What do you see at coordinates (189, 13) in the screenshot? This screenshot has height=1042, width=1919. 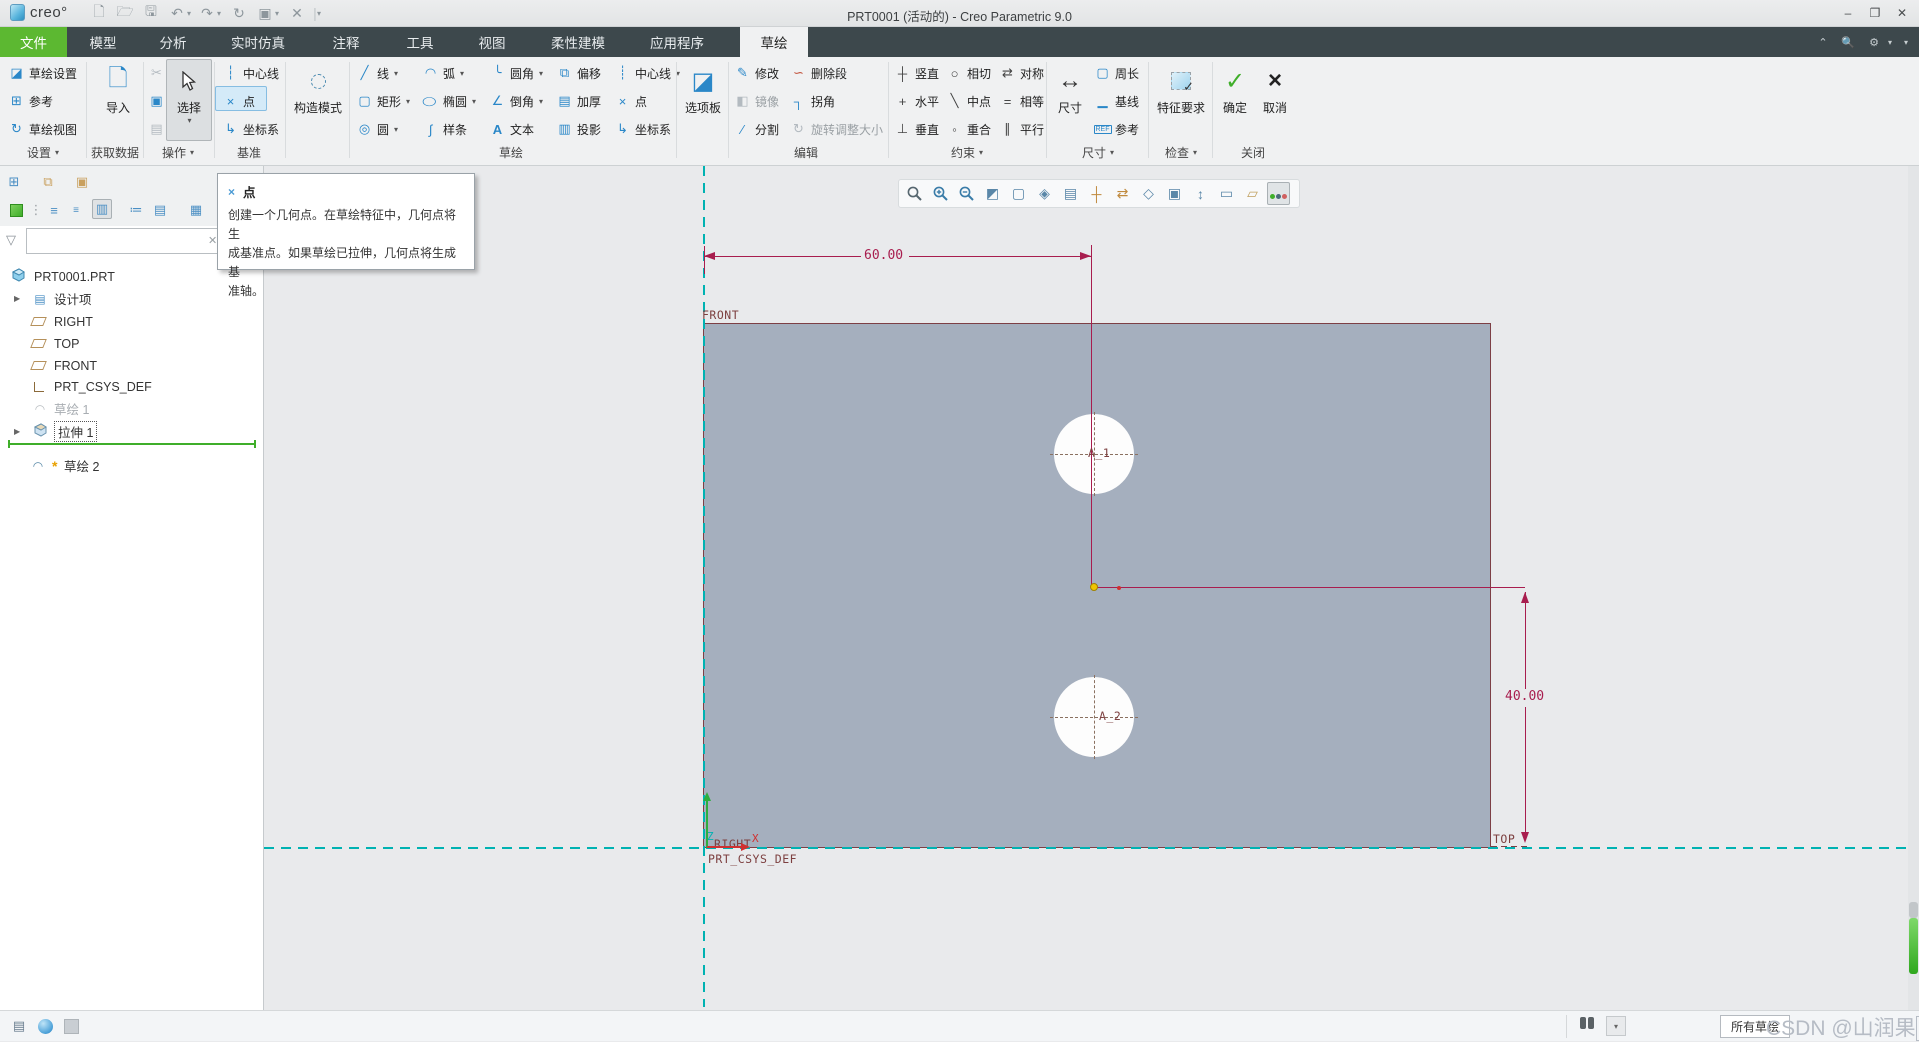 I see `undo-dropdown-icon: ▾` at bounding box center [189, 13].